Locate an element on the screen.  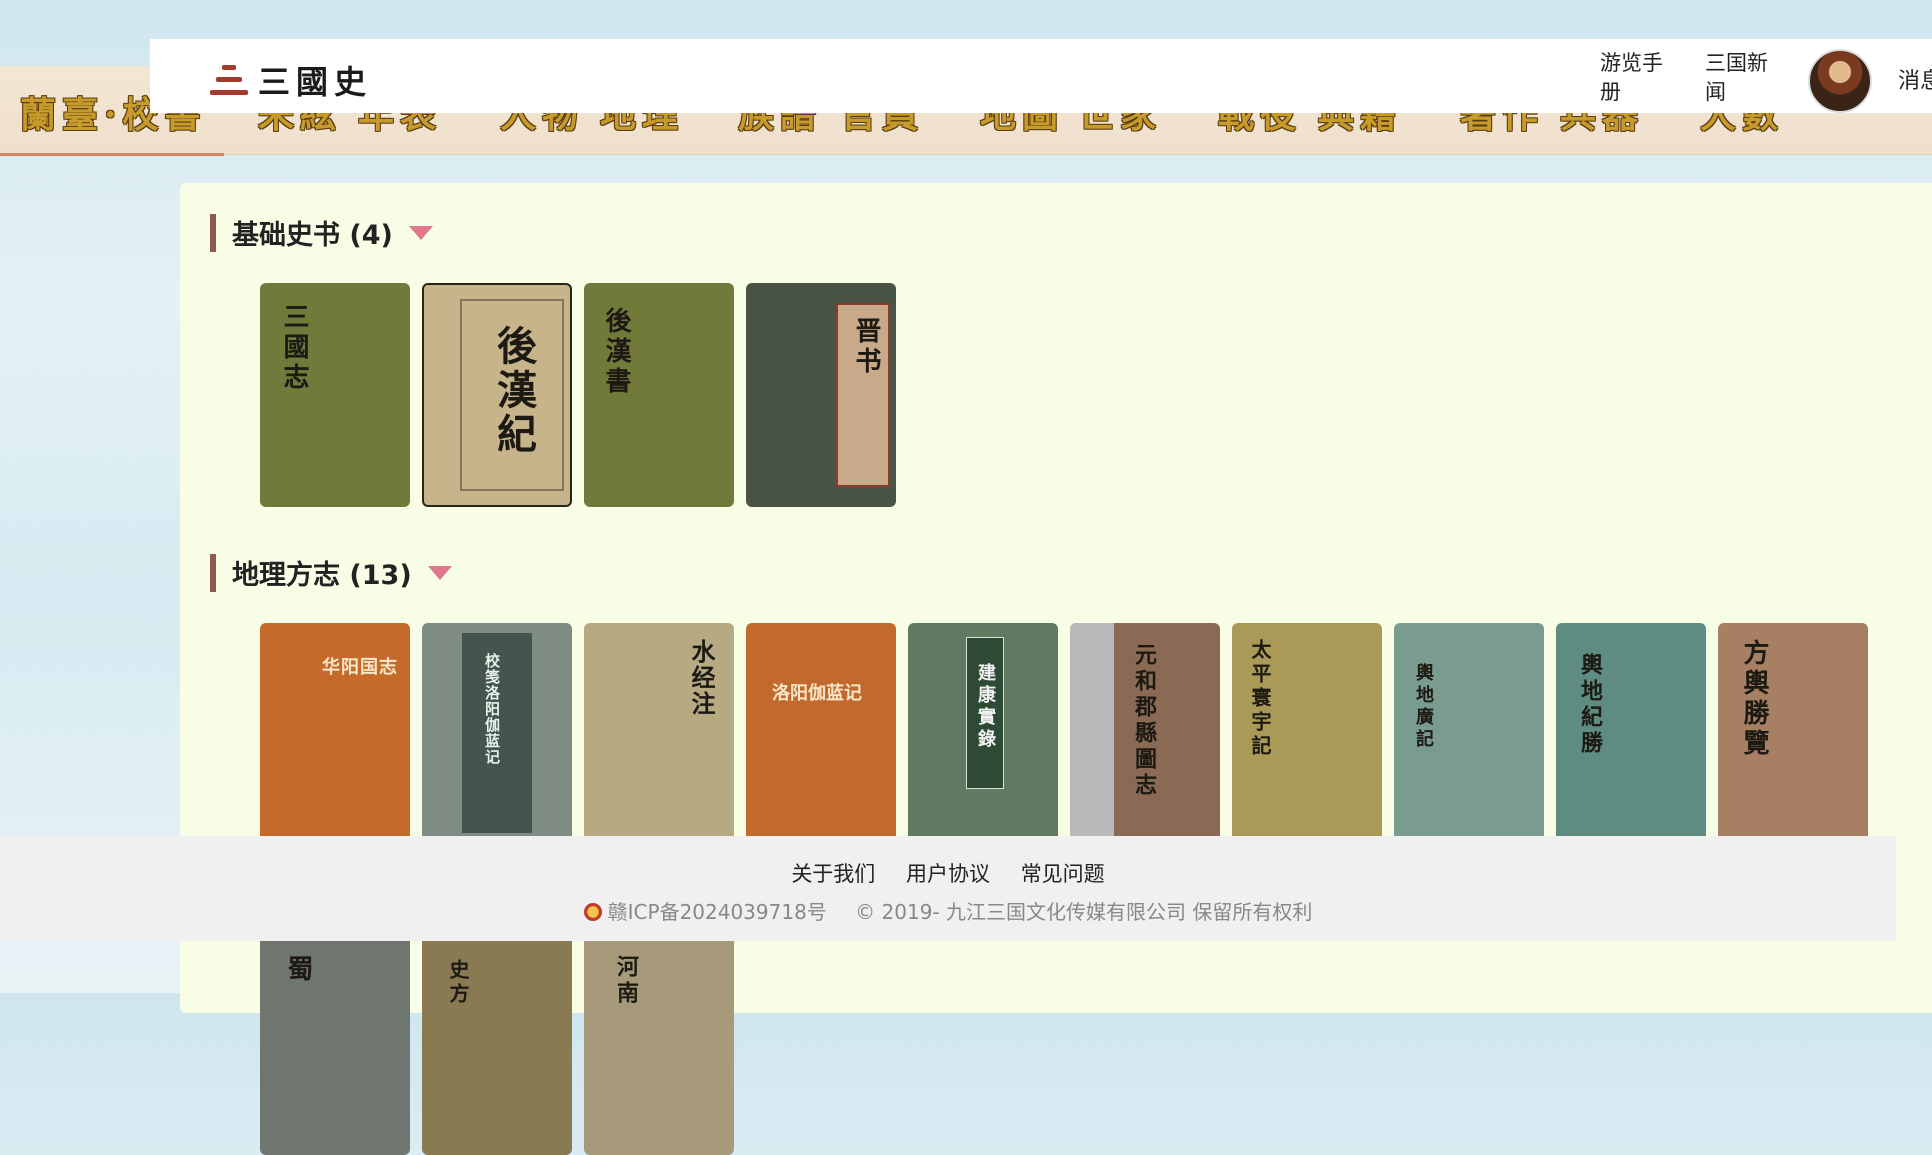
book-title: 輿地紀勝 is located at coordinates (1590, 705).